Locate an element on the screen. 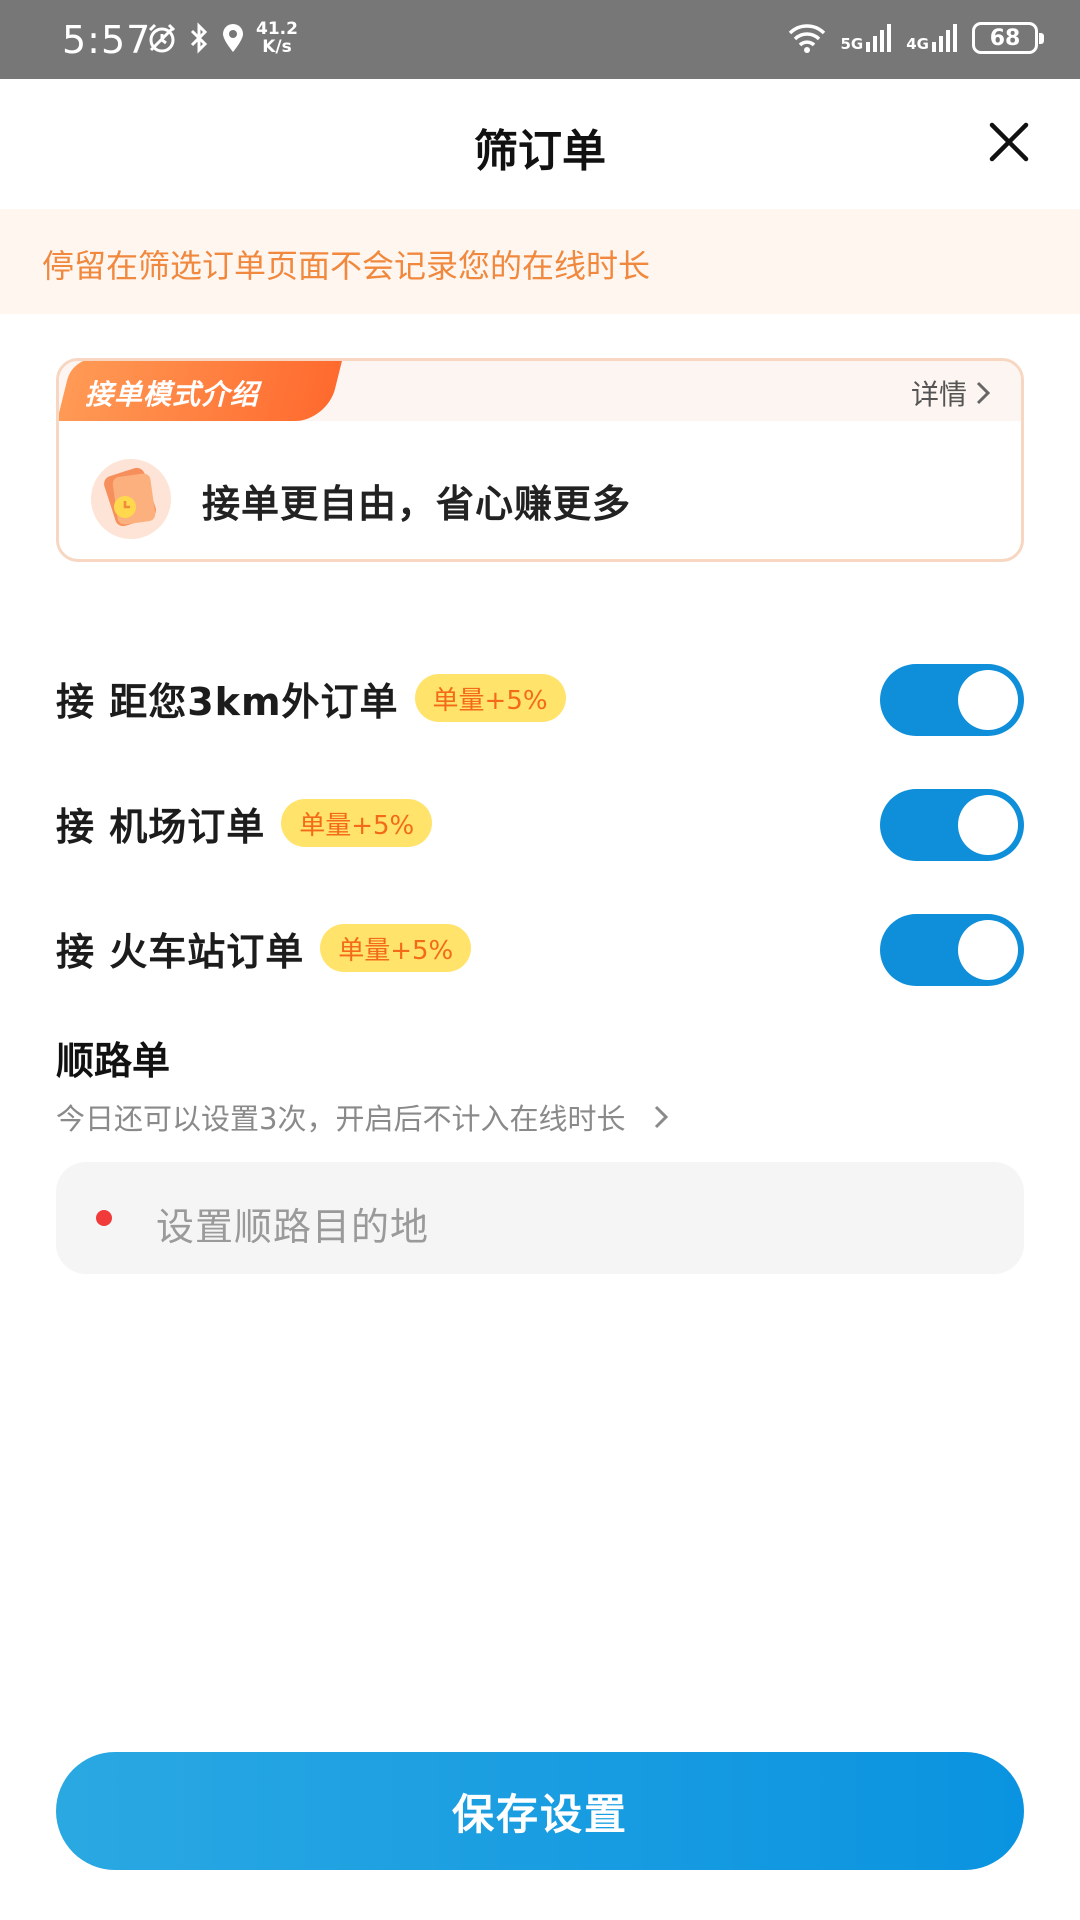 The height and width of the screenshot is (1920, 1080). intro-slogan: 接单更自由，省心赚更多 is located at coordinates (417, 504).